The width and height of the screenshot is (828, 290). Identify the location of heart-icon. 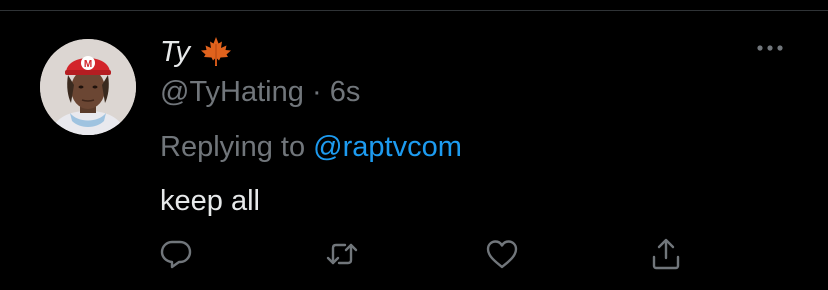
(502, 254).